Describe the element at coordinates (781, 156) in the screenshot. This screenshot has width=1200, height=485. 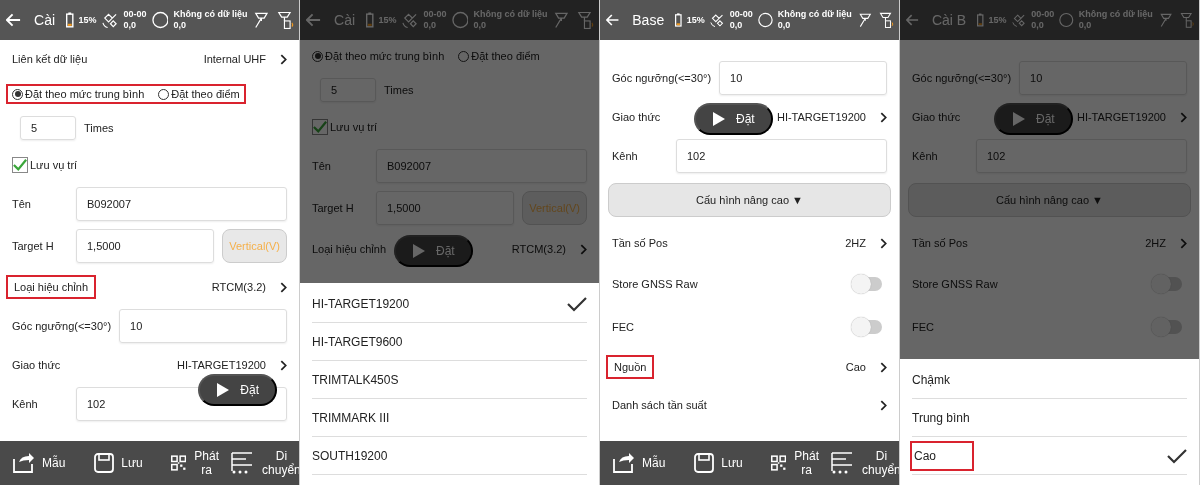
I see `text-field: 102` at that location.